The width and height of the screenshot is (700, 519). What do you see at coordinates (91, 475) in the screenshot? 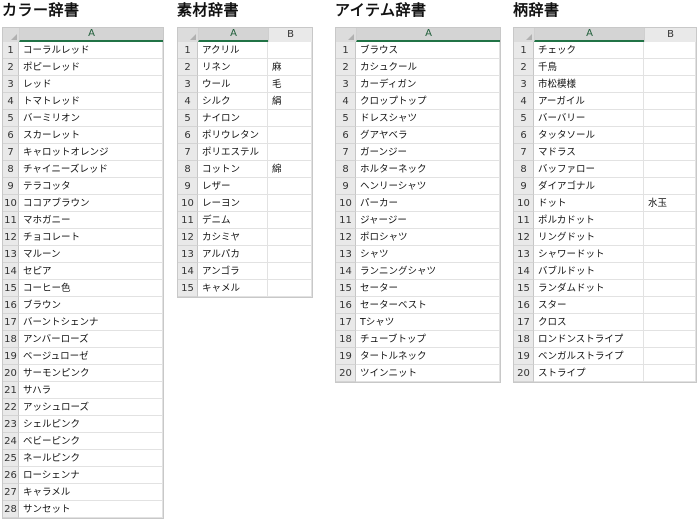
I see `cell-a: ローシェンナ` at bounding box center [91, 475].